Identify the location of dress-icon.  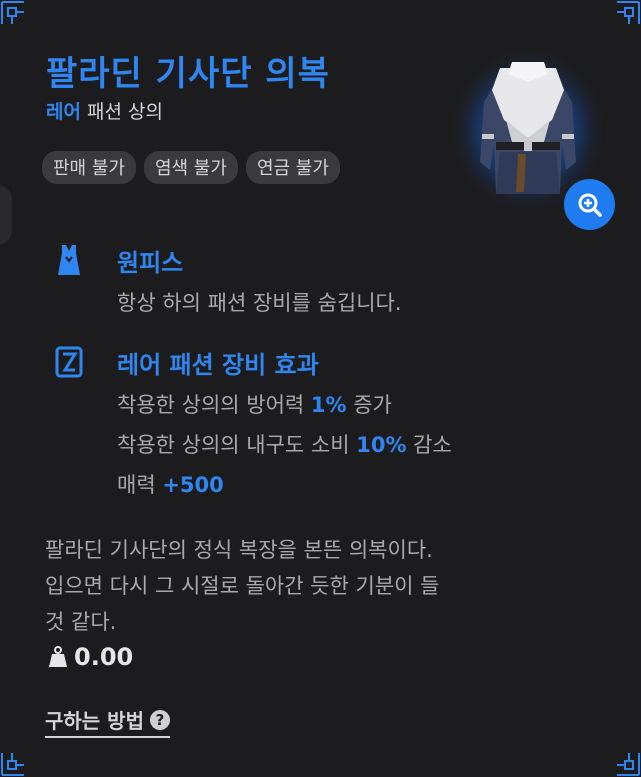
(69, 260).